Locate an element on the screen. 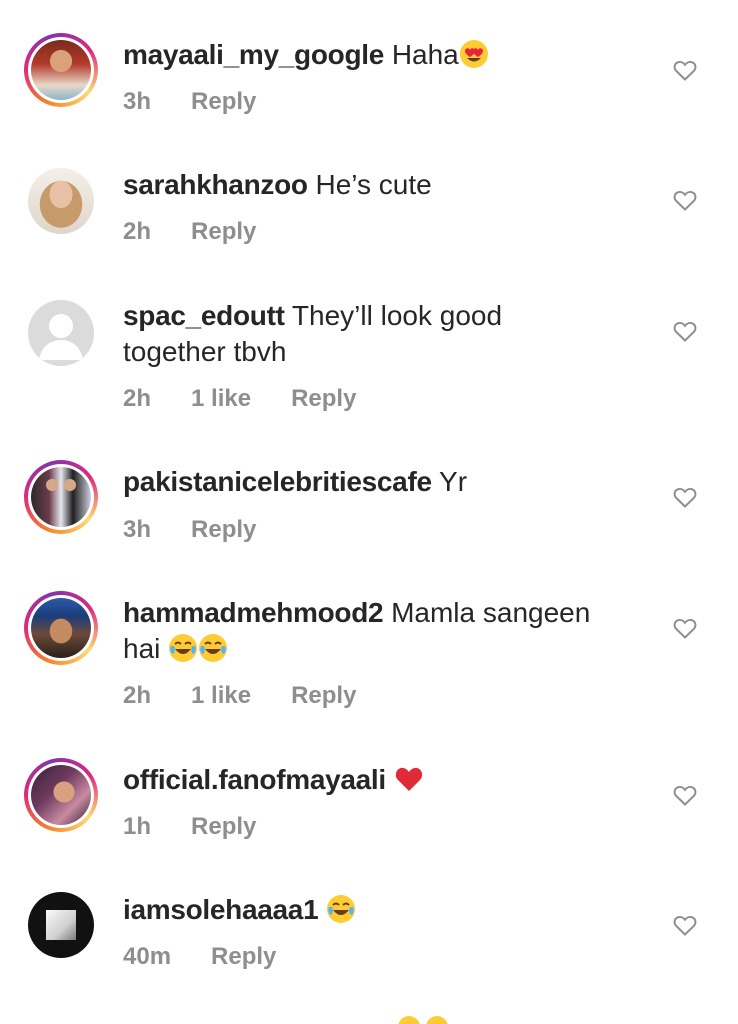 The image size is (738, 1024). comment-time: 1h is located at coordinates (137, 826).